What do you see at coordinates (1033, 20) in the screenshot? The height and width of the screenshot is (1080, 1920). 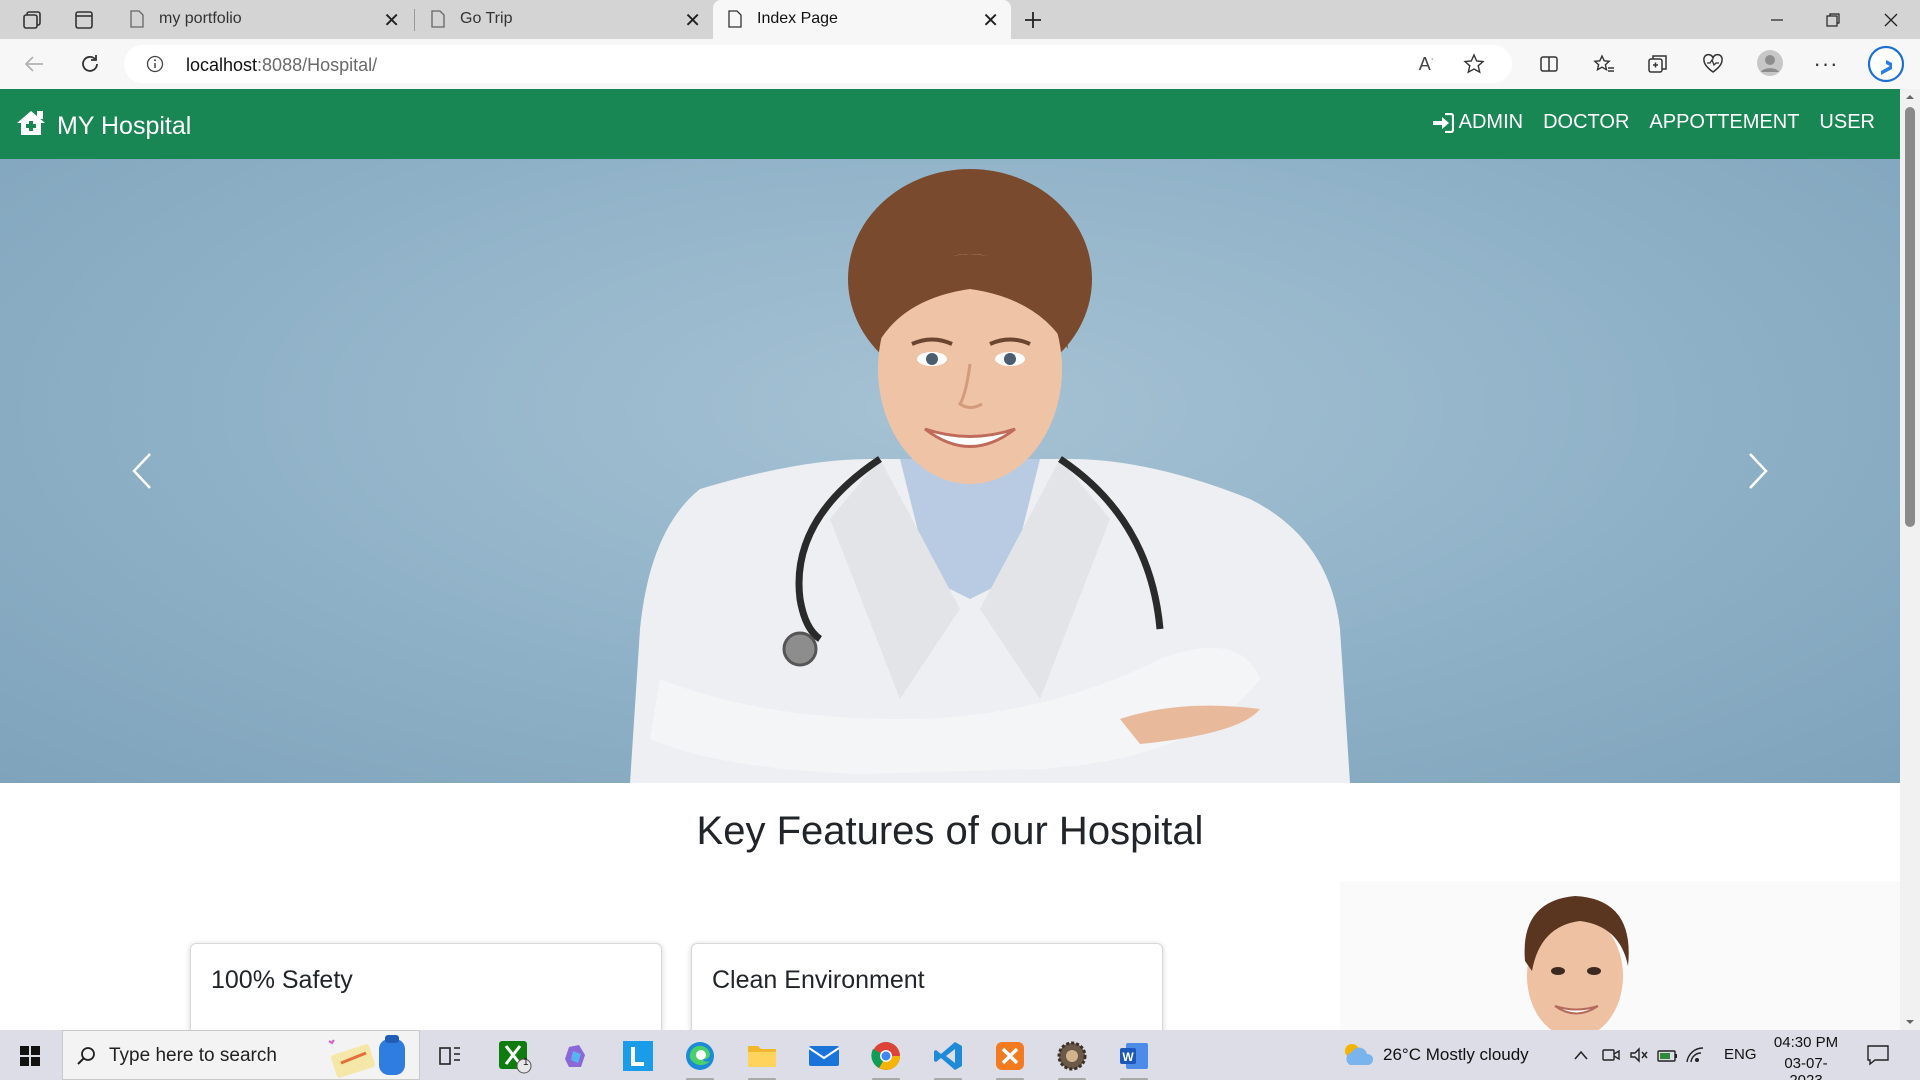 I see `new-tab-icon` at bounding box center [1033, 20].